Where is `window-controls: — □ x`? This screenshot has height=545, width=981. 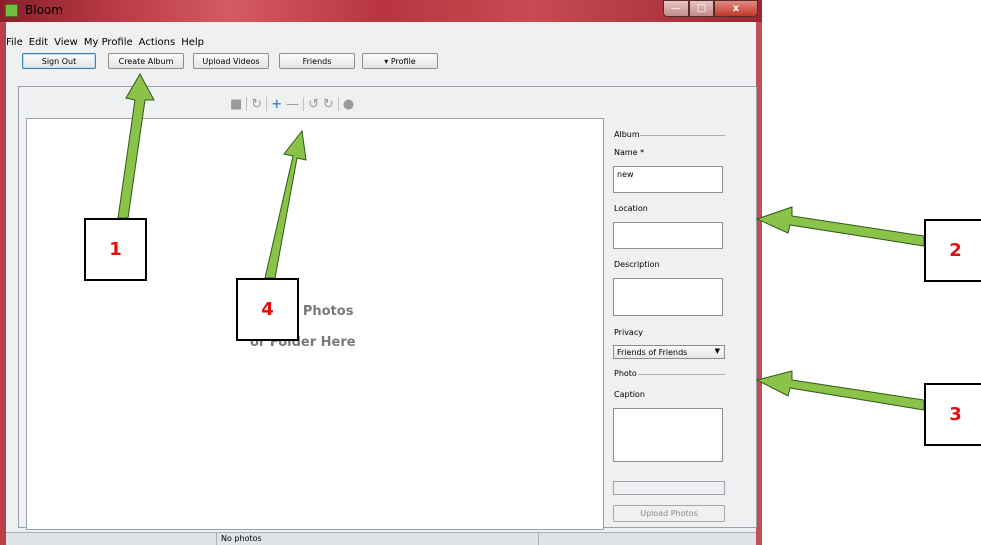
window-controls: — □ x is located at coordinates (710, 9).